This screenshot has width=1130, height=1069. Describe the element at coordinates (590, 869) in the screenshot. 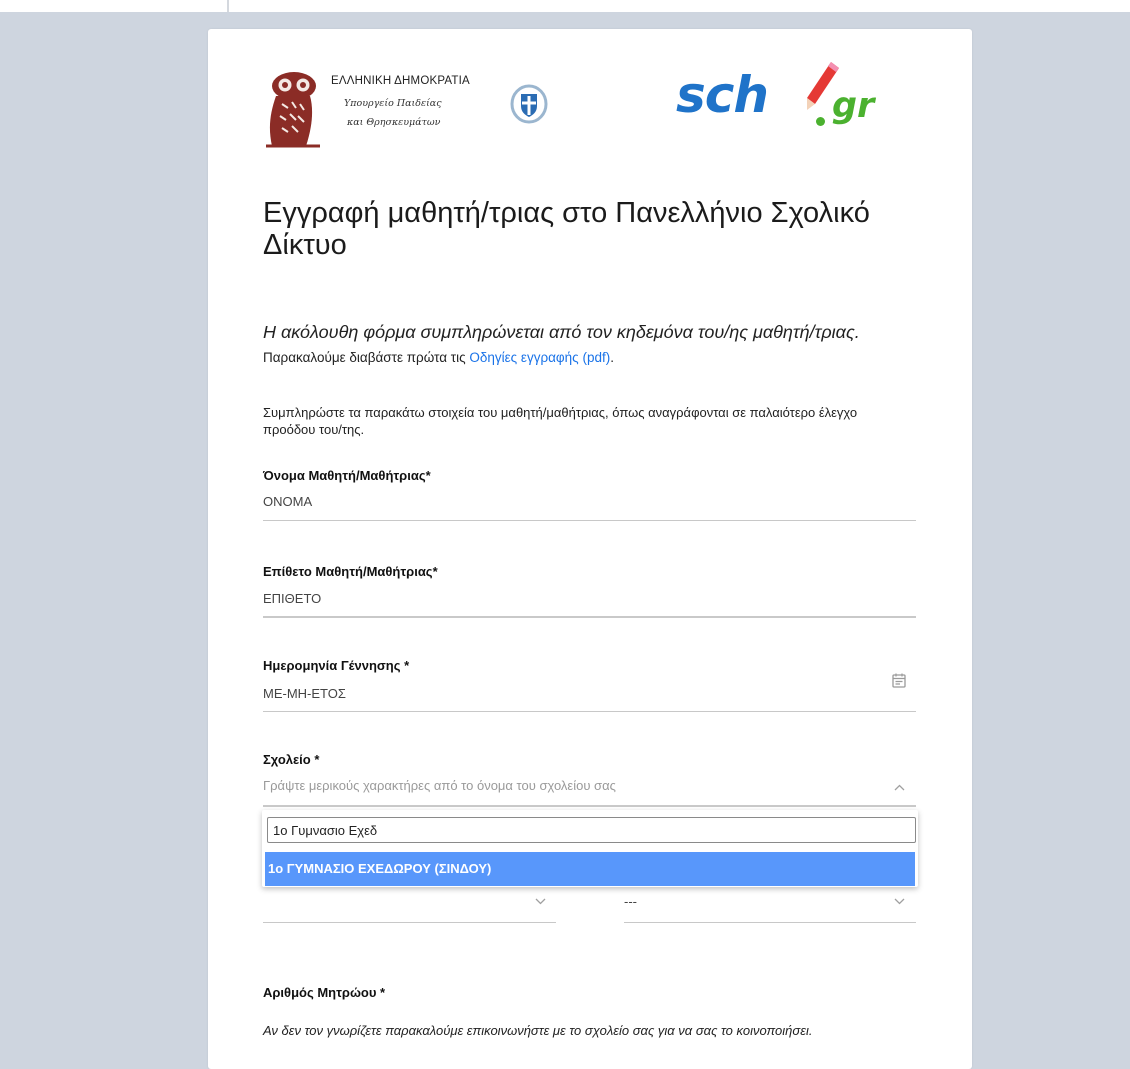

I see `school-option-highlighted: 1ο ΓΥΜΝΑΣΙΟ ΕΧΕΔΩΡΟΥ (ΣΙΝΔΟΥ)` at that location.